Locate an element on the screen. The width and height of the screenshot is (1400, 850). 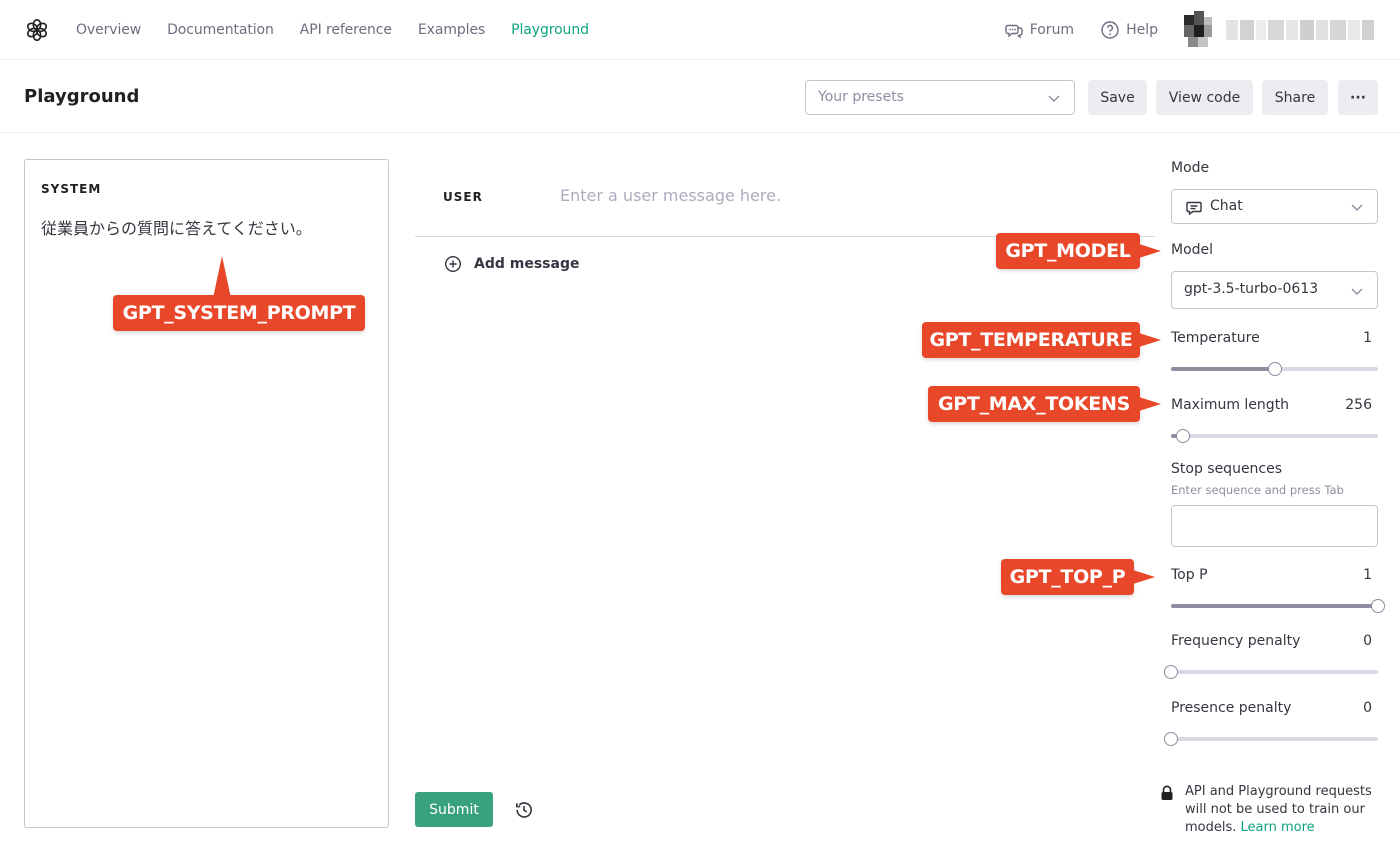
callout-top-p: GPT_TOP_P is located at coordinates (1067, 577).